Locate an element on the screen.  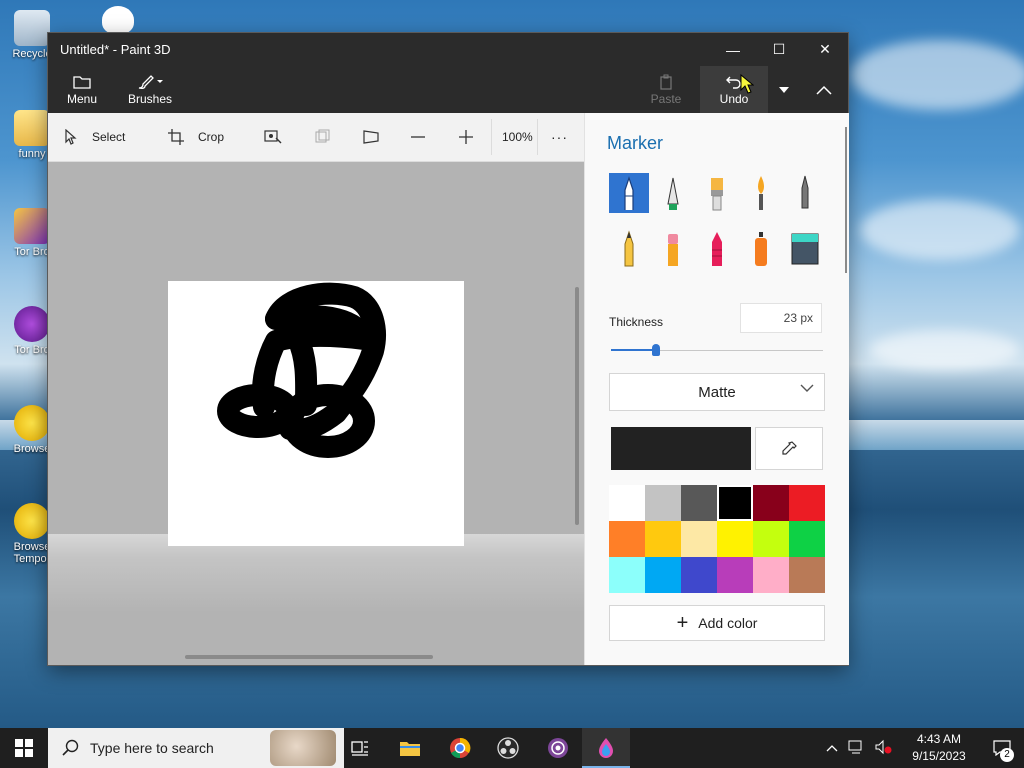
plus-icon is located at coordinates (466, 137).